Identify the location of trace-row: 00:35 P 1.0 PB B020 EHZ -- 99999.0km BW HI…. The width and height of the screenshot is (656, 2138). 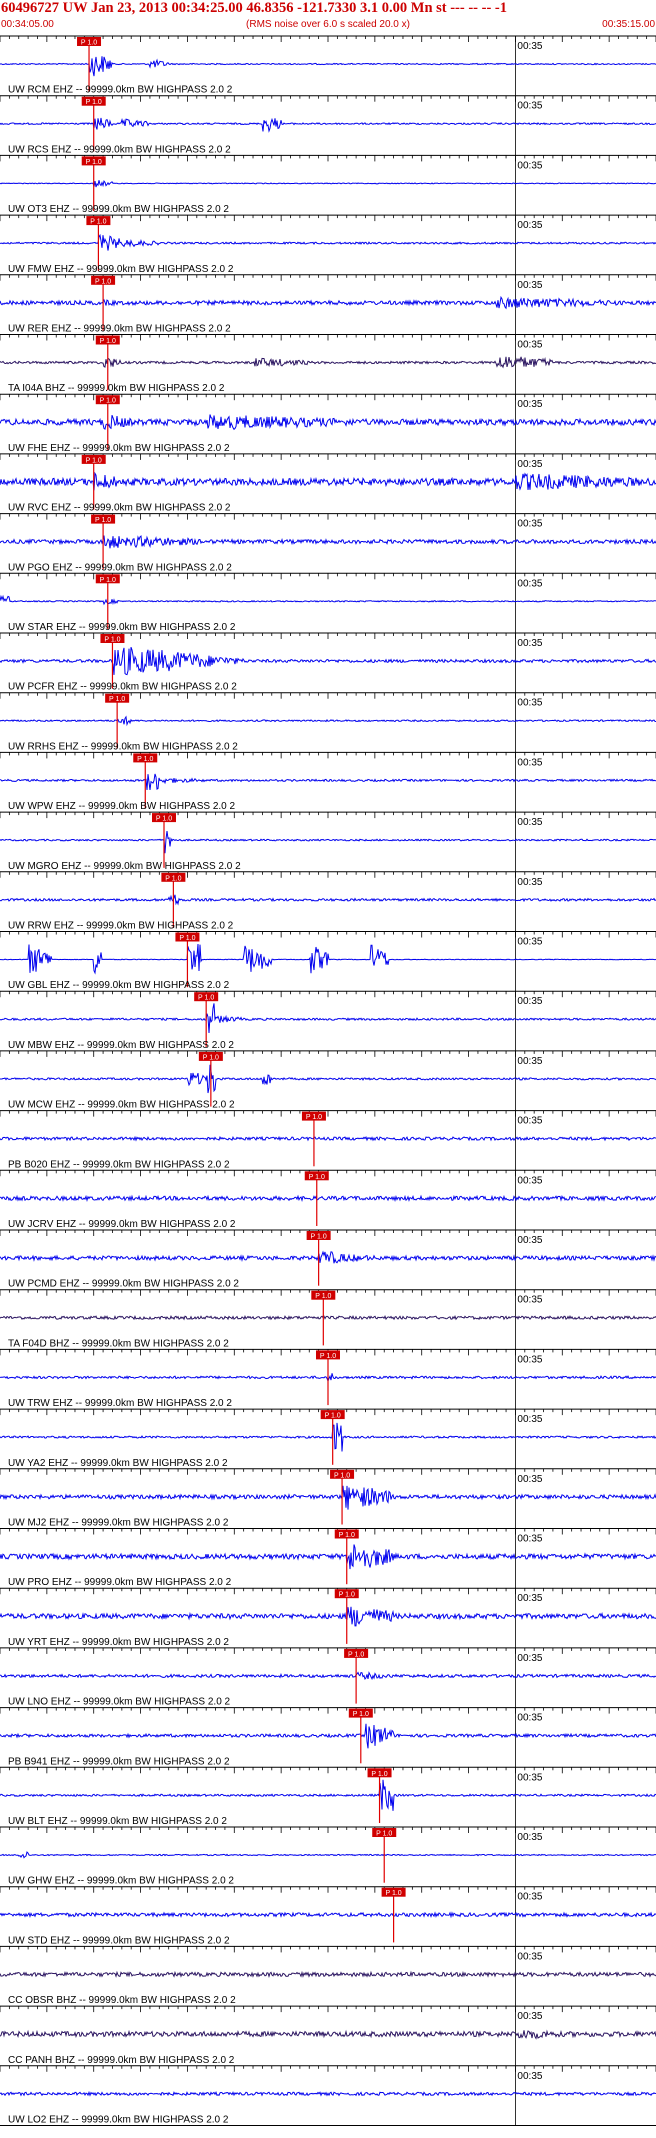
(328, 1140).